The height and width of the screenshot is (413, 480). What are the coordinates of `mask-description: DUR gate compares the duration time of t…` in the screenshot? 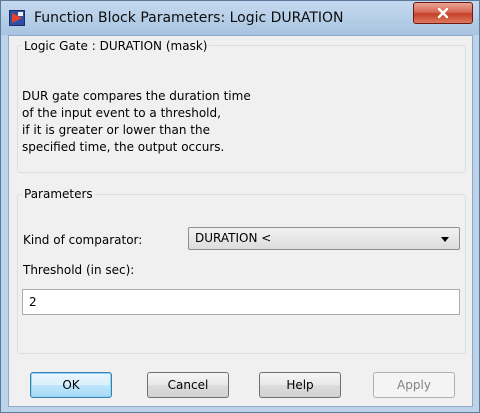 It's located at (232, 122).